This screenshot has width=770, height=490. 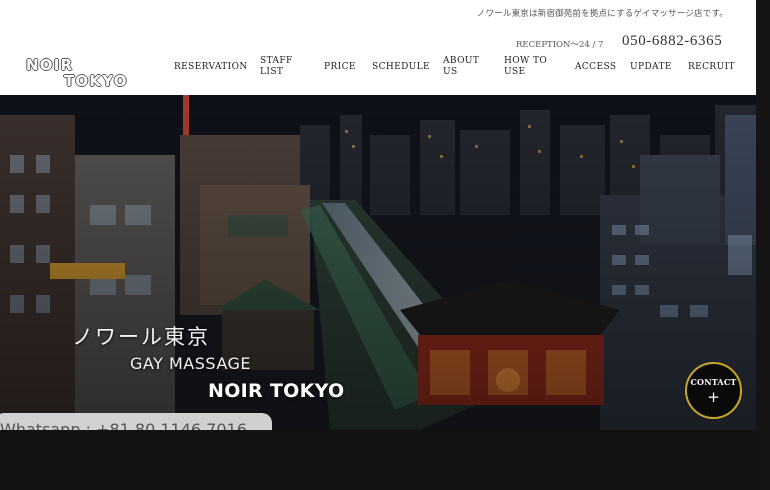 What do you see at coordinates (595, 67) in the screenshot?
I see `nav-item-access: ACCESS` at bounding box center [595, 67].